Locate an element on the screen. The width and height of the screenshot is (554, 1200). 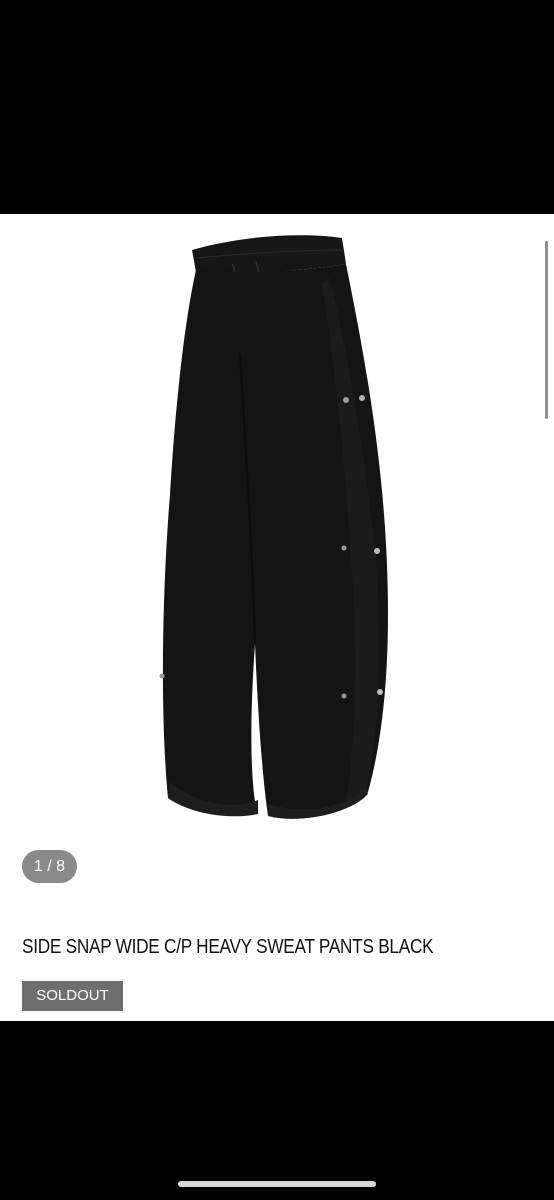
scroll-indicator is located at coordinates (546, 330).